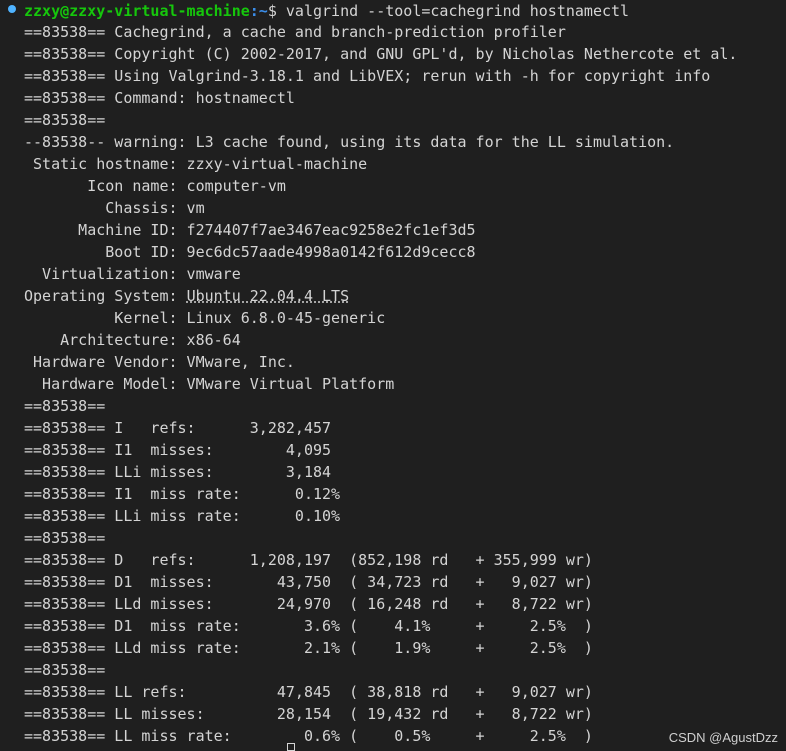 The width and height of the screenshot is (786, 751). Describe the element at coordinates (178, 428) in the screenshot. I see `terminal-line: ==83538== I refs: 3,282,457` at that location.